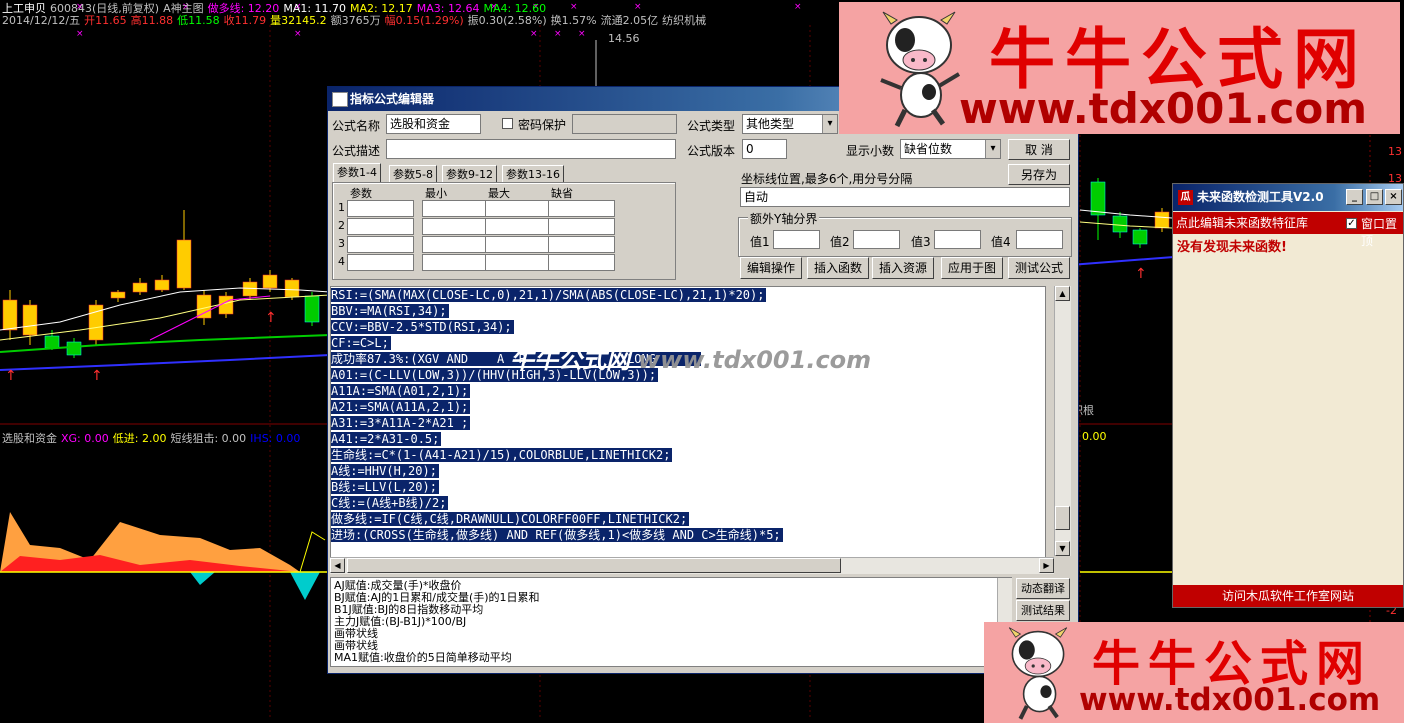 The image size is (1404, 723). Describe the element at coordinates (688, 503) in the screenshot. I see `code-line: C线:=(A线+B线)/2;` at that location.